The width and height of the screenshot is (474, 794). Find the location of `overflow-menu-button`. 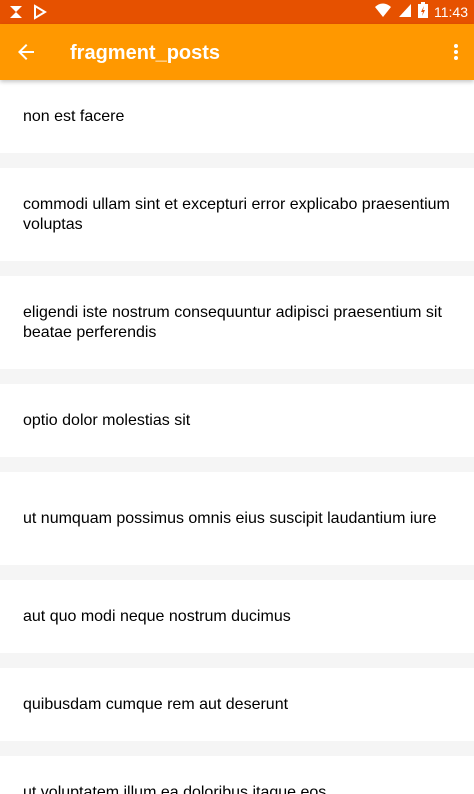

overflow-menu-button is located at coordinates (456, 52).